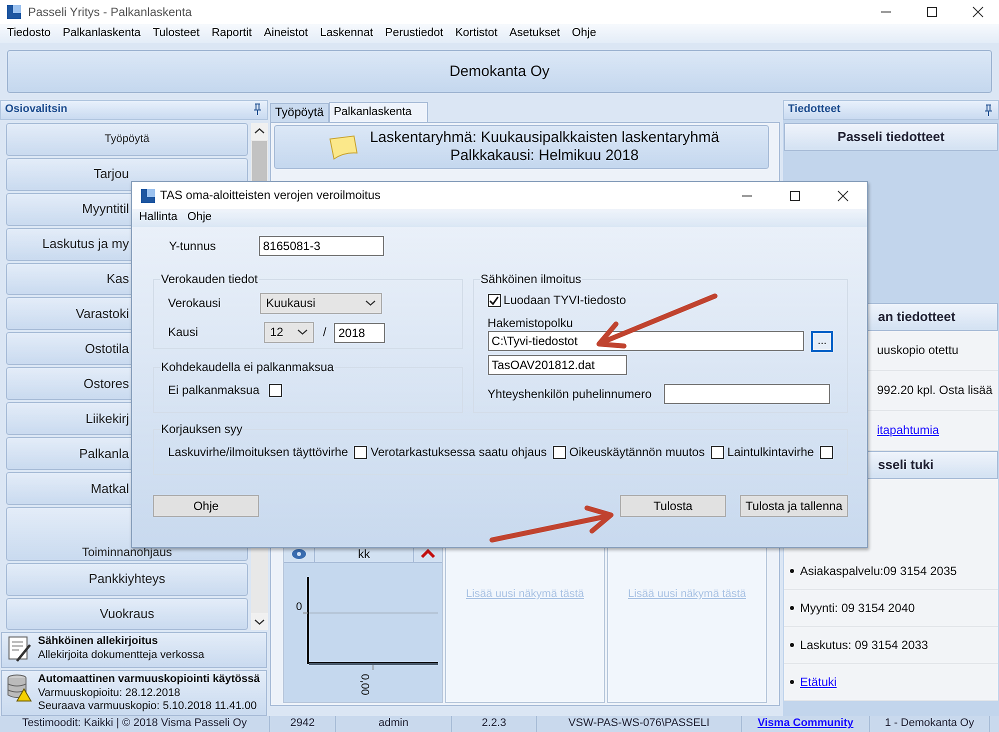  What do you see at coordinates (347, 33) in the screenshot?
I see `menu-item: Laskennat` at bounding box center [347, 33].